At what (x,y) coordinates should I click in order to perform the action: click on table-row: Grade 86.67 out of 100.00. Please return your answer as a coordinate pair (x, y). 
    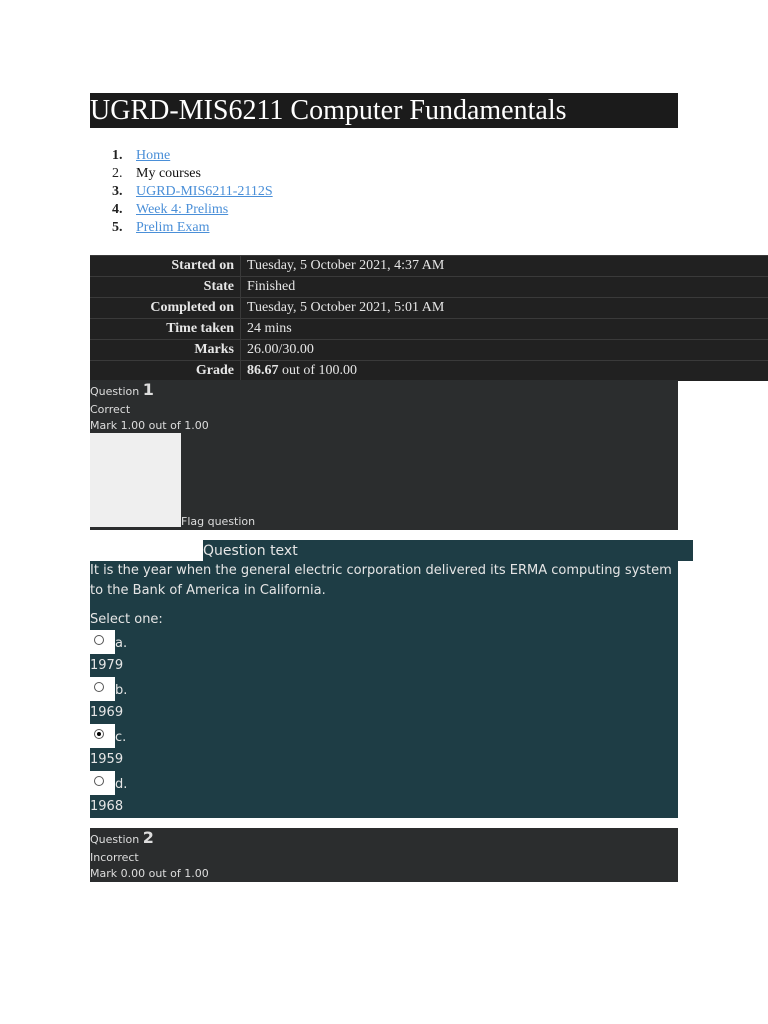
    Looking at the image, I should click on (429, 370).